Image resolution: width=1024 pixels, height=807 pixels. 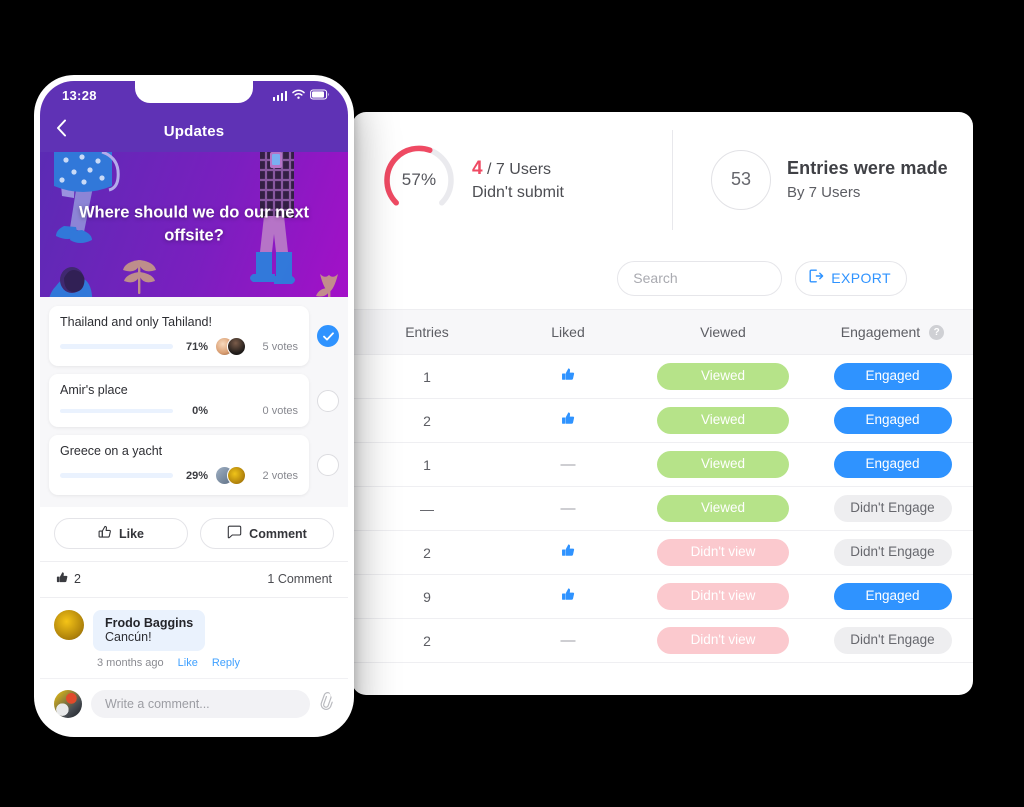 I want to click on poll-option-label: Thailand and only Tahiland!, so click(x=136, y=322).